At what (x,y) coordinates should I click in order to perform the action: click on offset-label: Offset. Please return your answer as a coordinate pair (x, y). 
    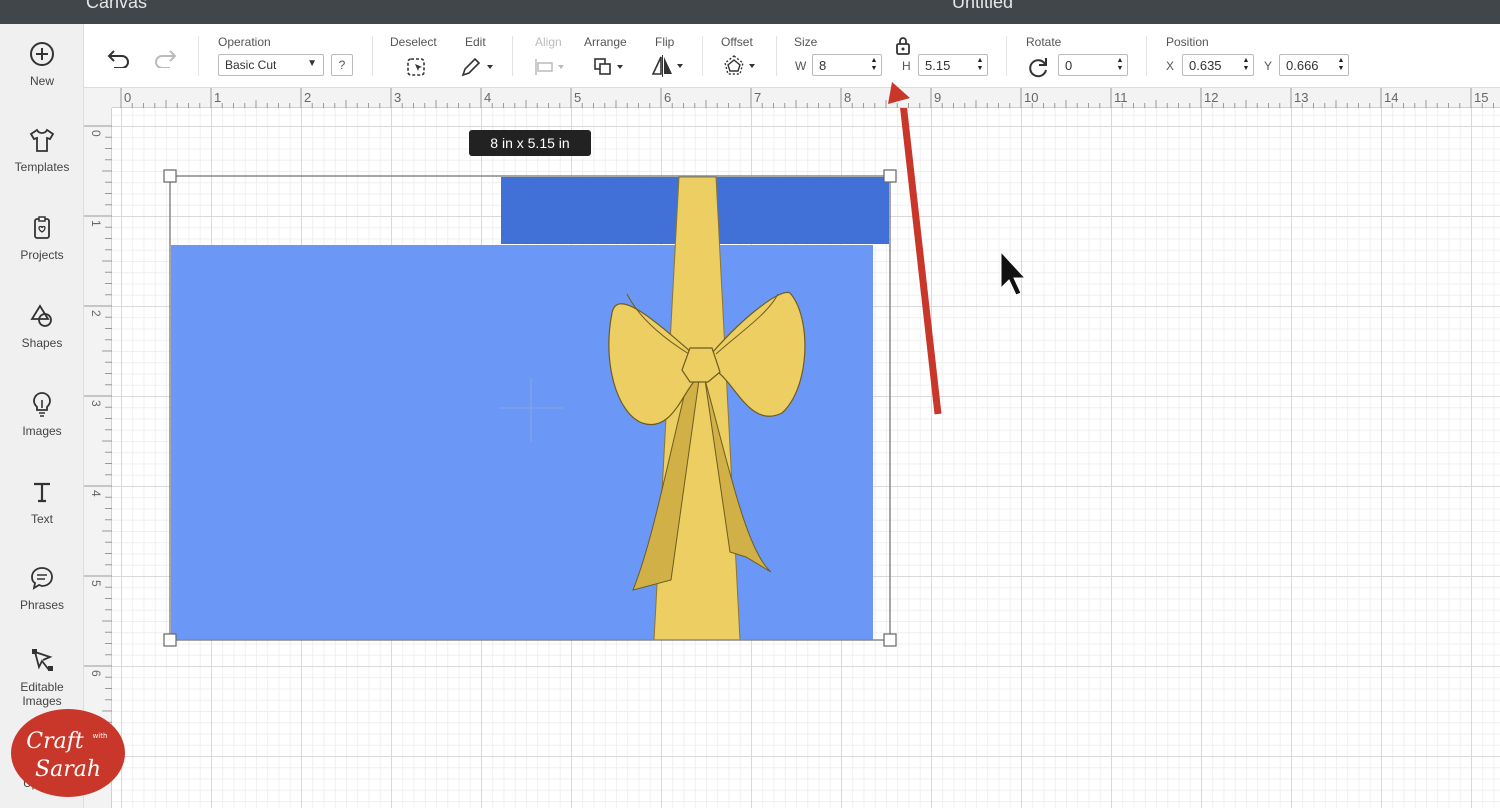
    Looking at the image, I should click on (737, 42).